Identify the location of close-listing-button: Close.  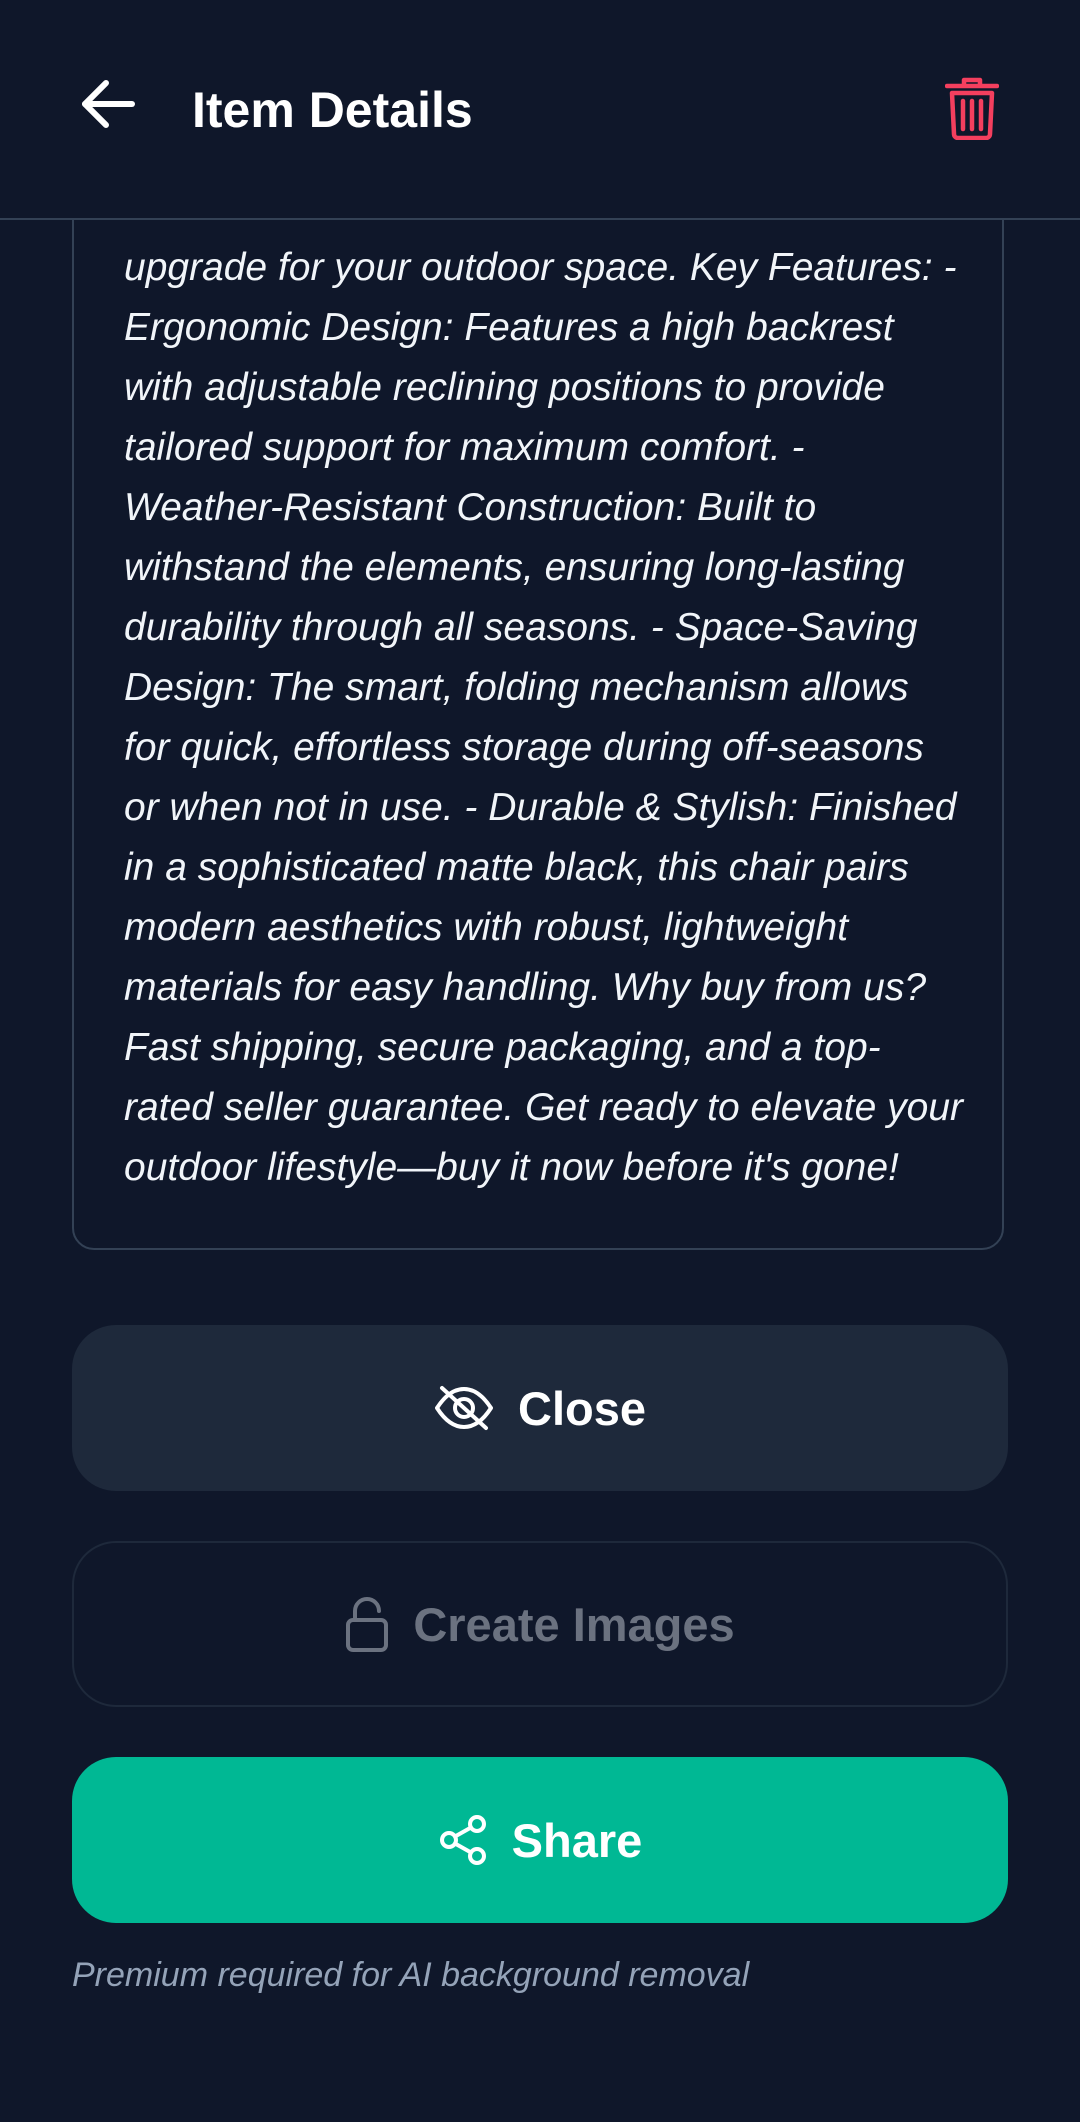
(540, 1408).